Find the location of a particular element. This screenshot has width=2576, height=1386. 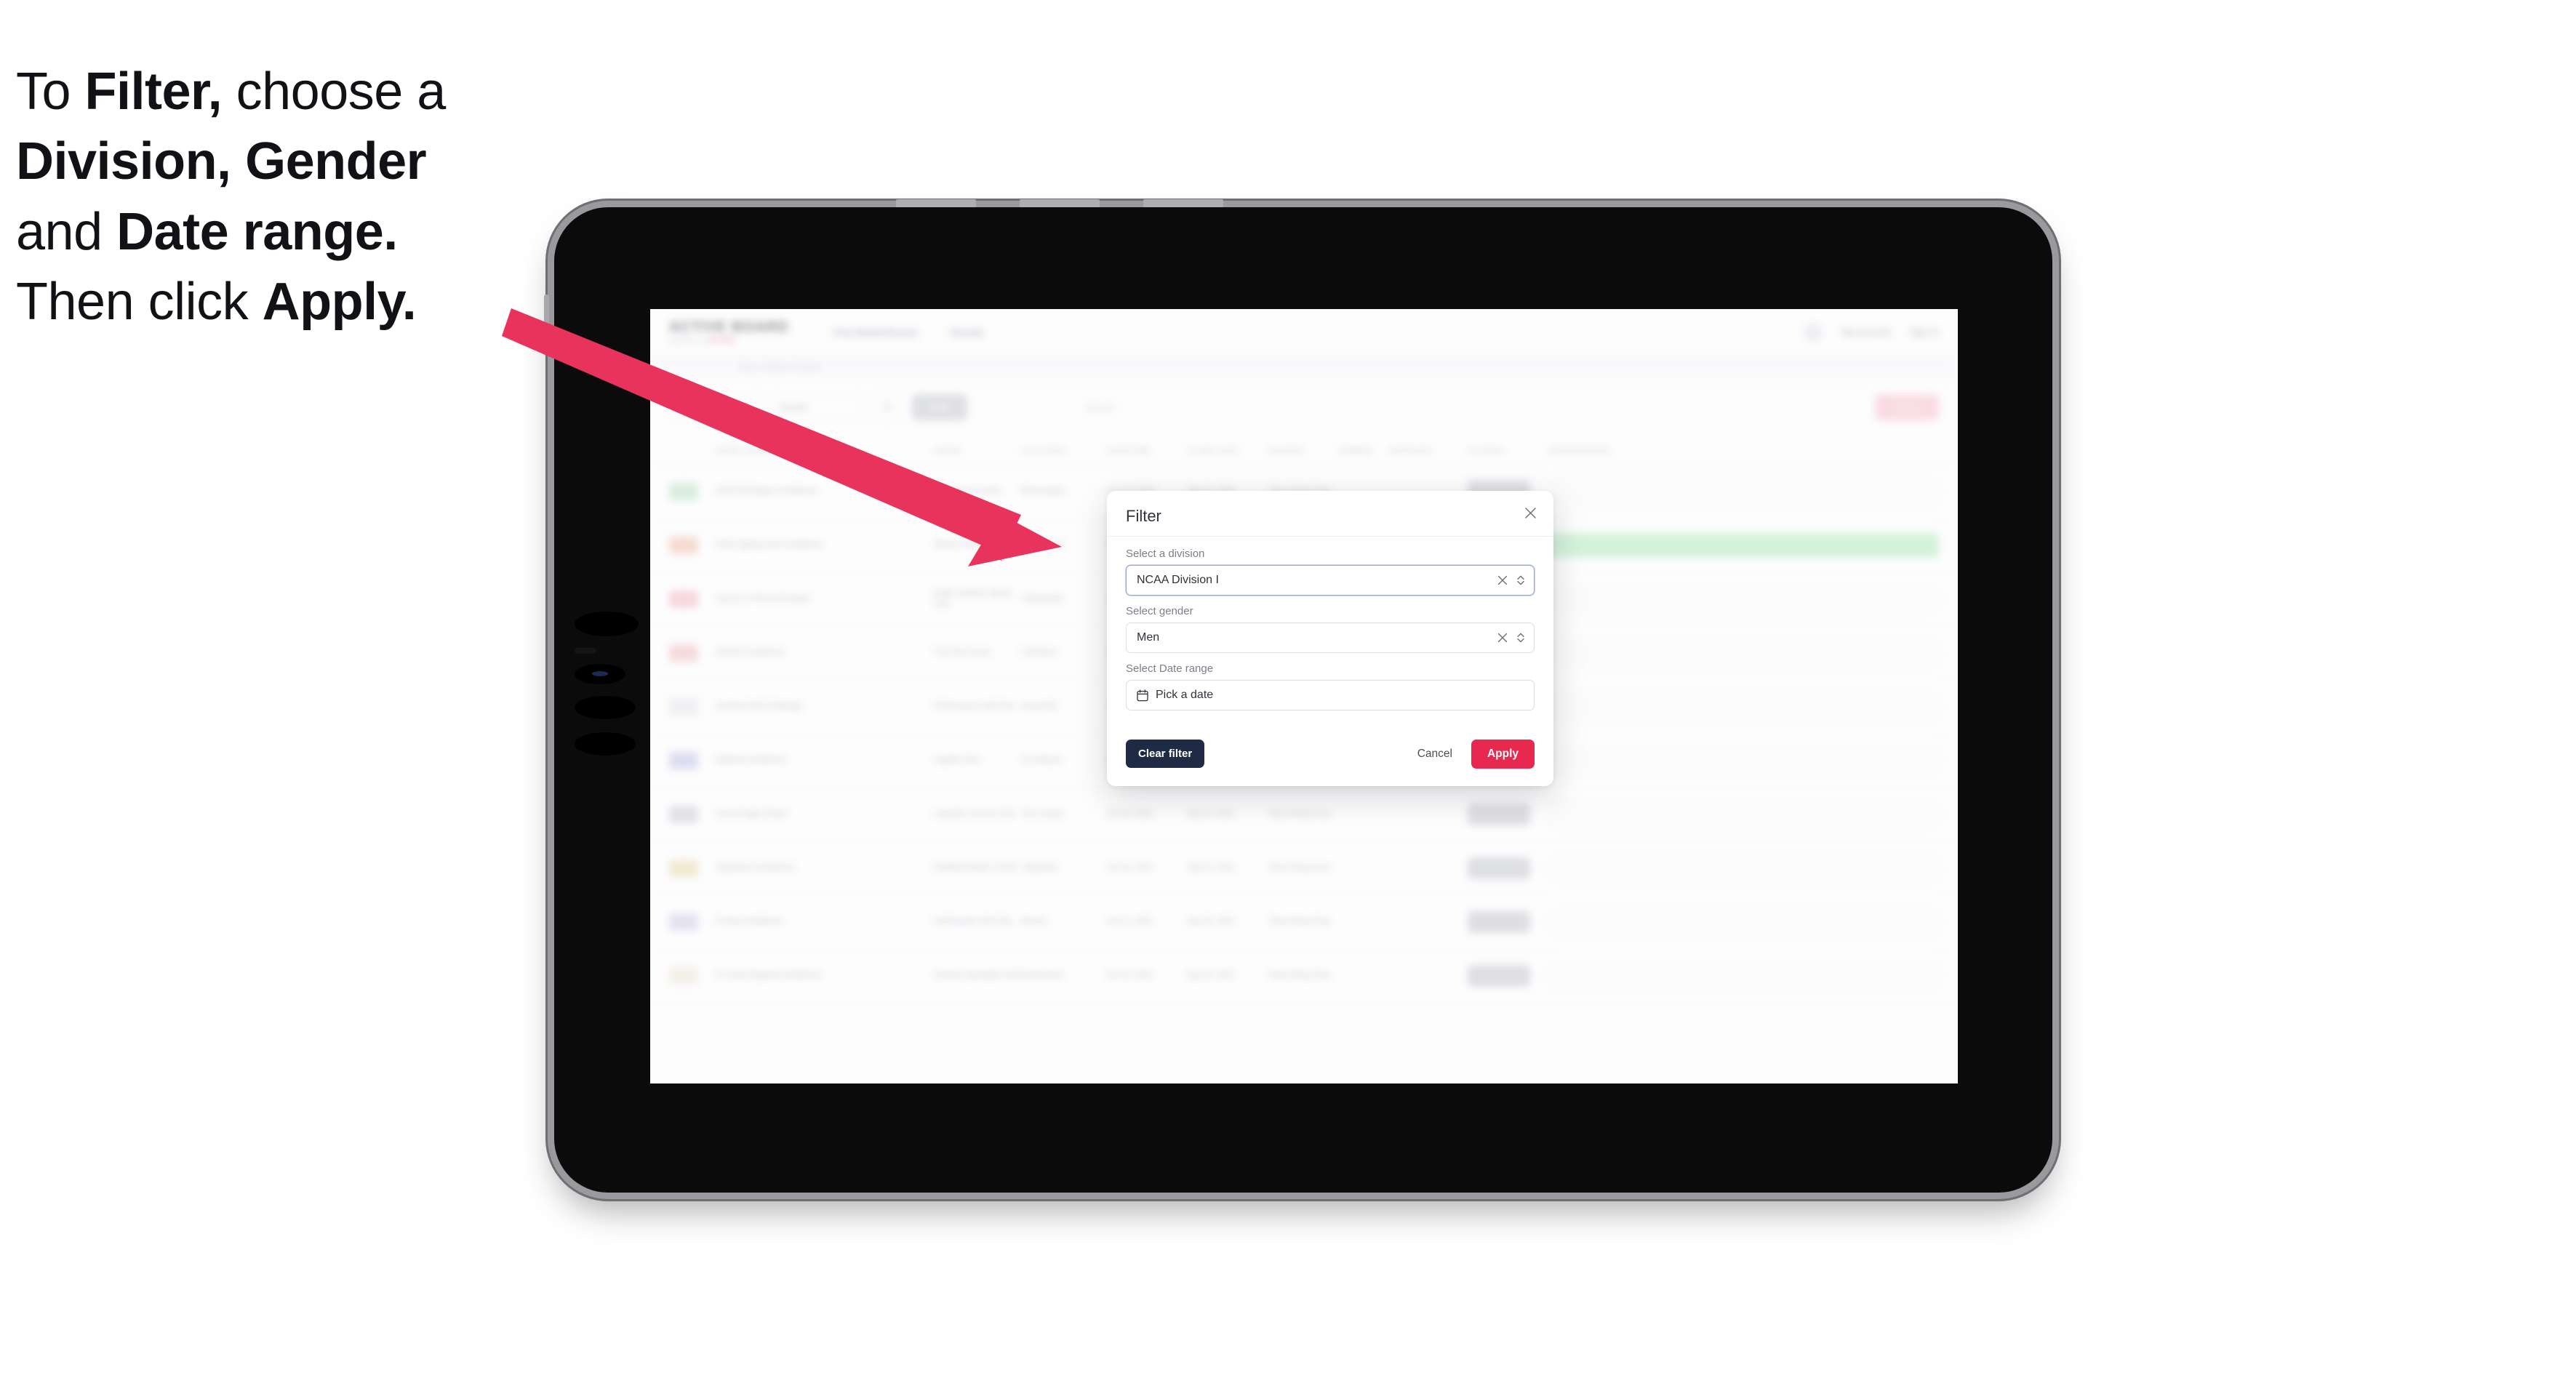

gender-value: Men is located at coordinates (1148, 638).